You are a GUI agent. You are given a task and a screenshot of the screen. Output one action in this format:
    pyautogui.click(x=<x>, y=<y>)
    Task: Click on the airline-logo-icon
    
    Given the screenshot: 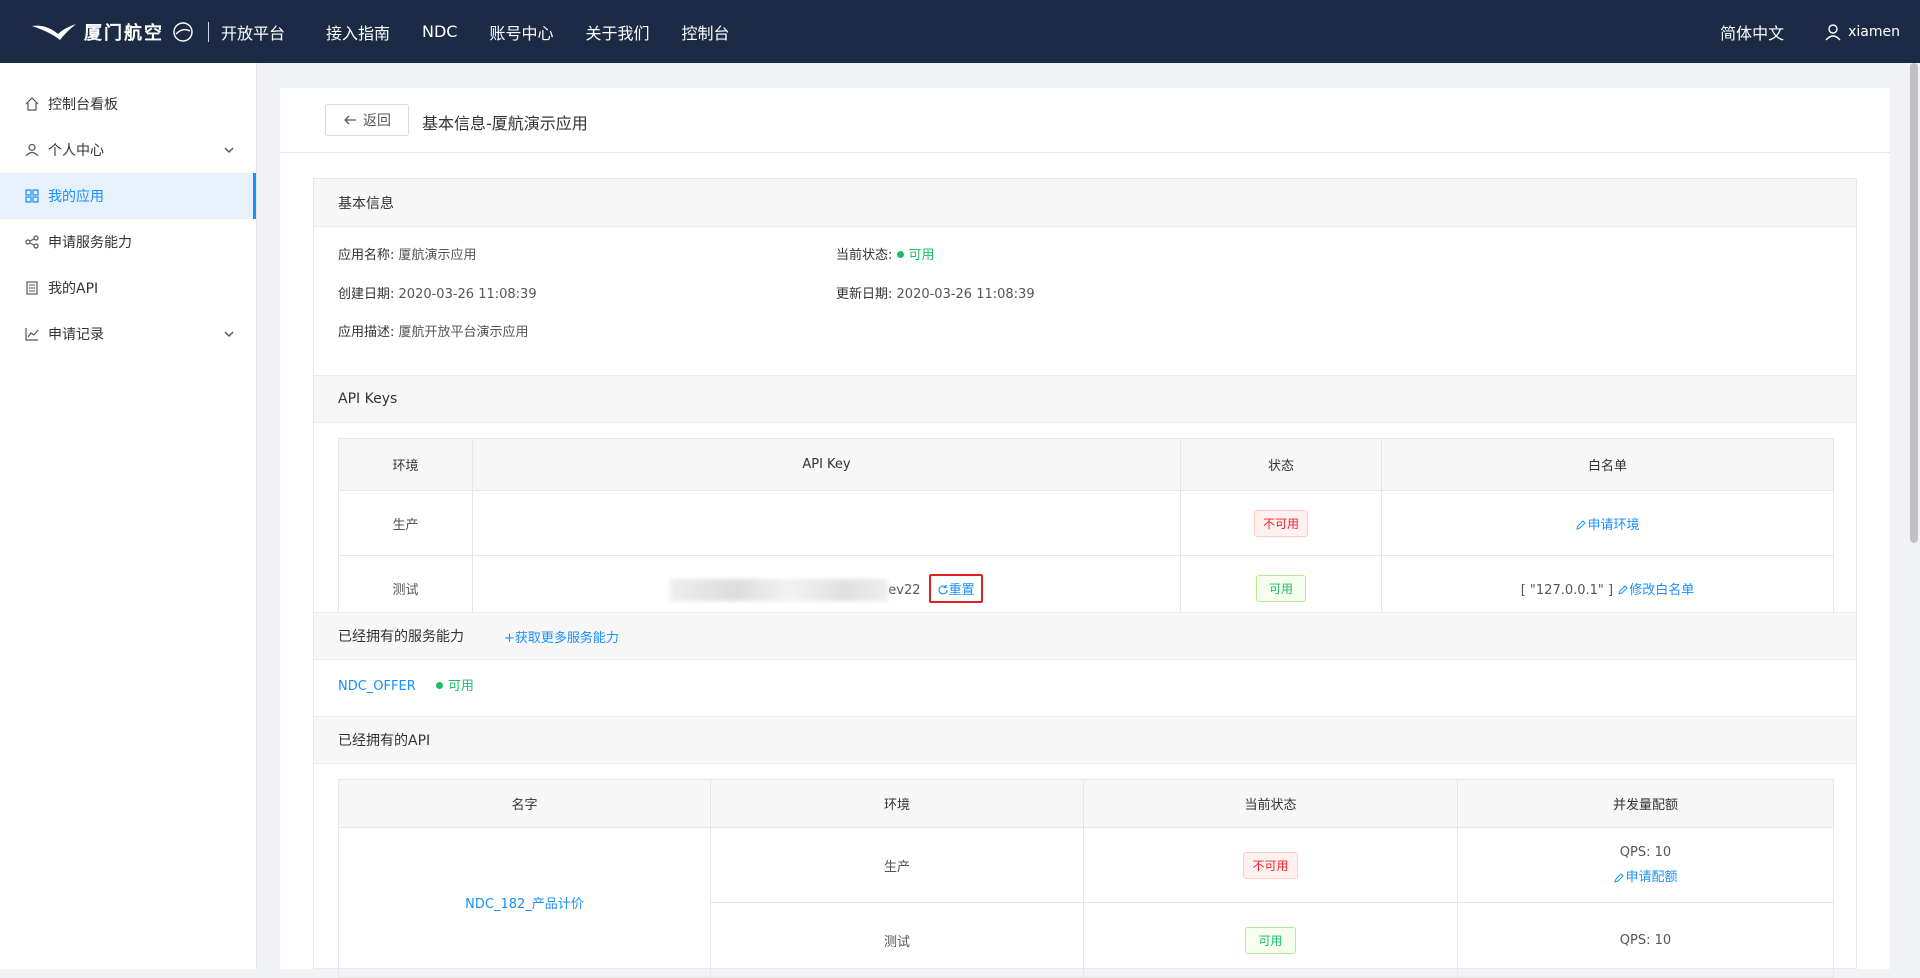 What is the action you would take?
    pyautogui.click(x=54, y=32)
    